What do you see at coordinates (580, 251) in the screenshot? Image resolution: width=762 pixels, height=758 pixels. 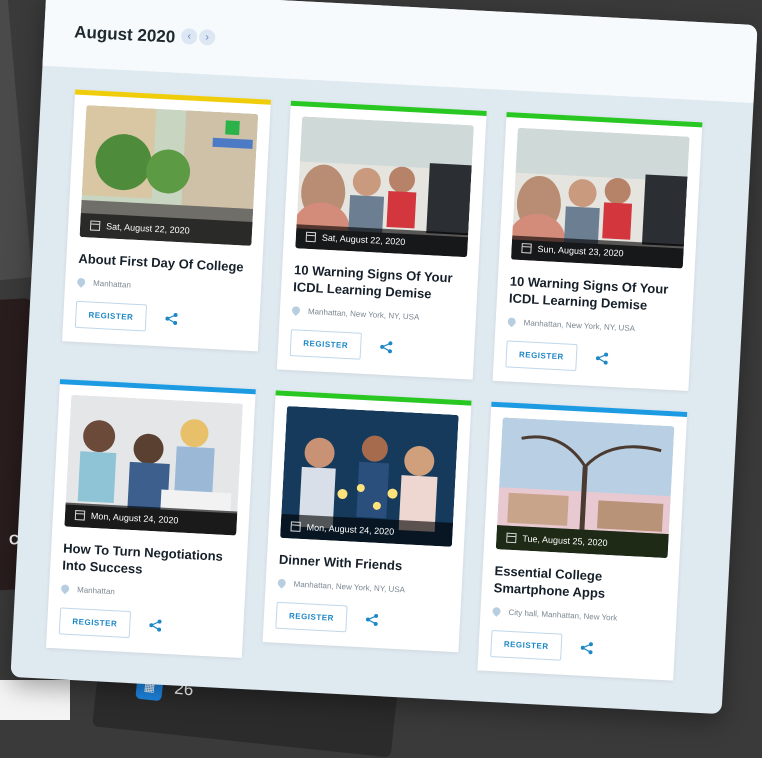 I see `event-date-text: Sun, August 23, 2020` at bounding box center [580, 251].